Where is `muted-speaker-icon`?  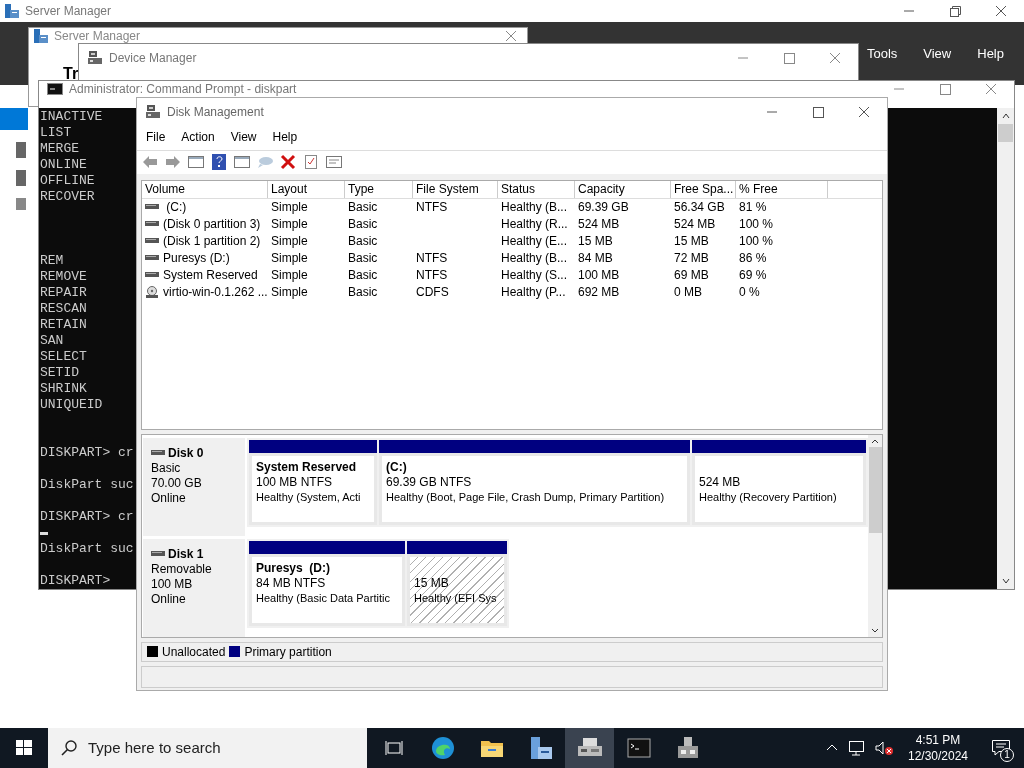 muted-speaker-icon is located at coordinates (884, 748).